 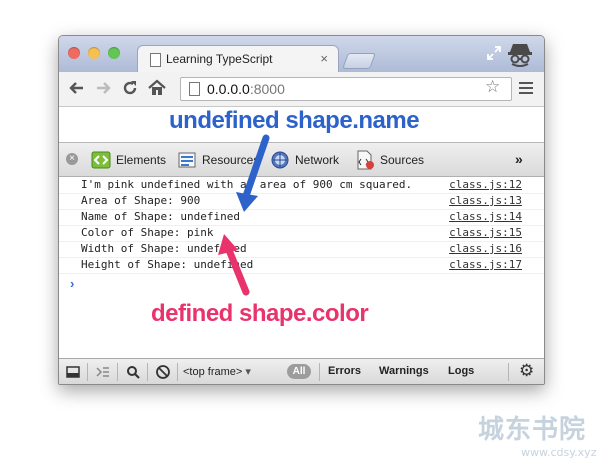 What do you see at coordinates (231, 160) in the screenshot?
I see `tab-label: Resources` at bounding box center [231, 160].